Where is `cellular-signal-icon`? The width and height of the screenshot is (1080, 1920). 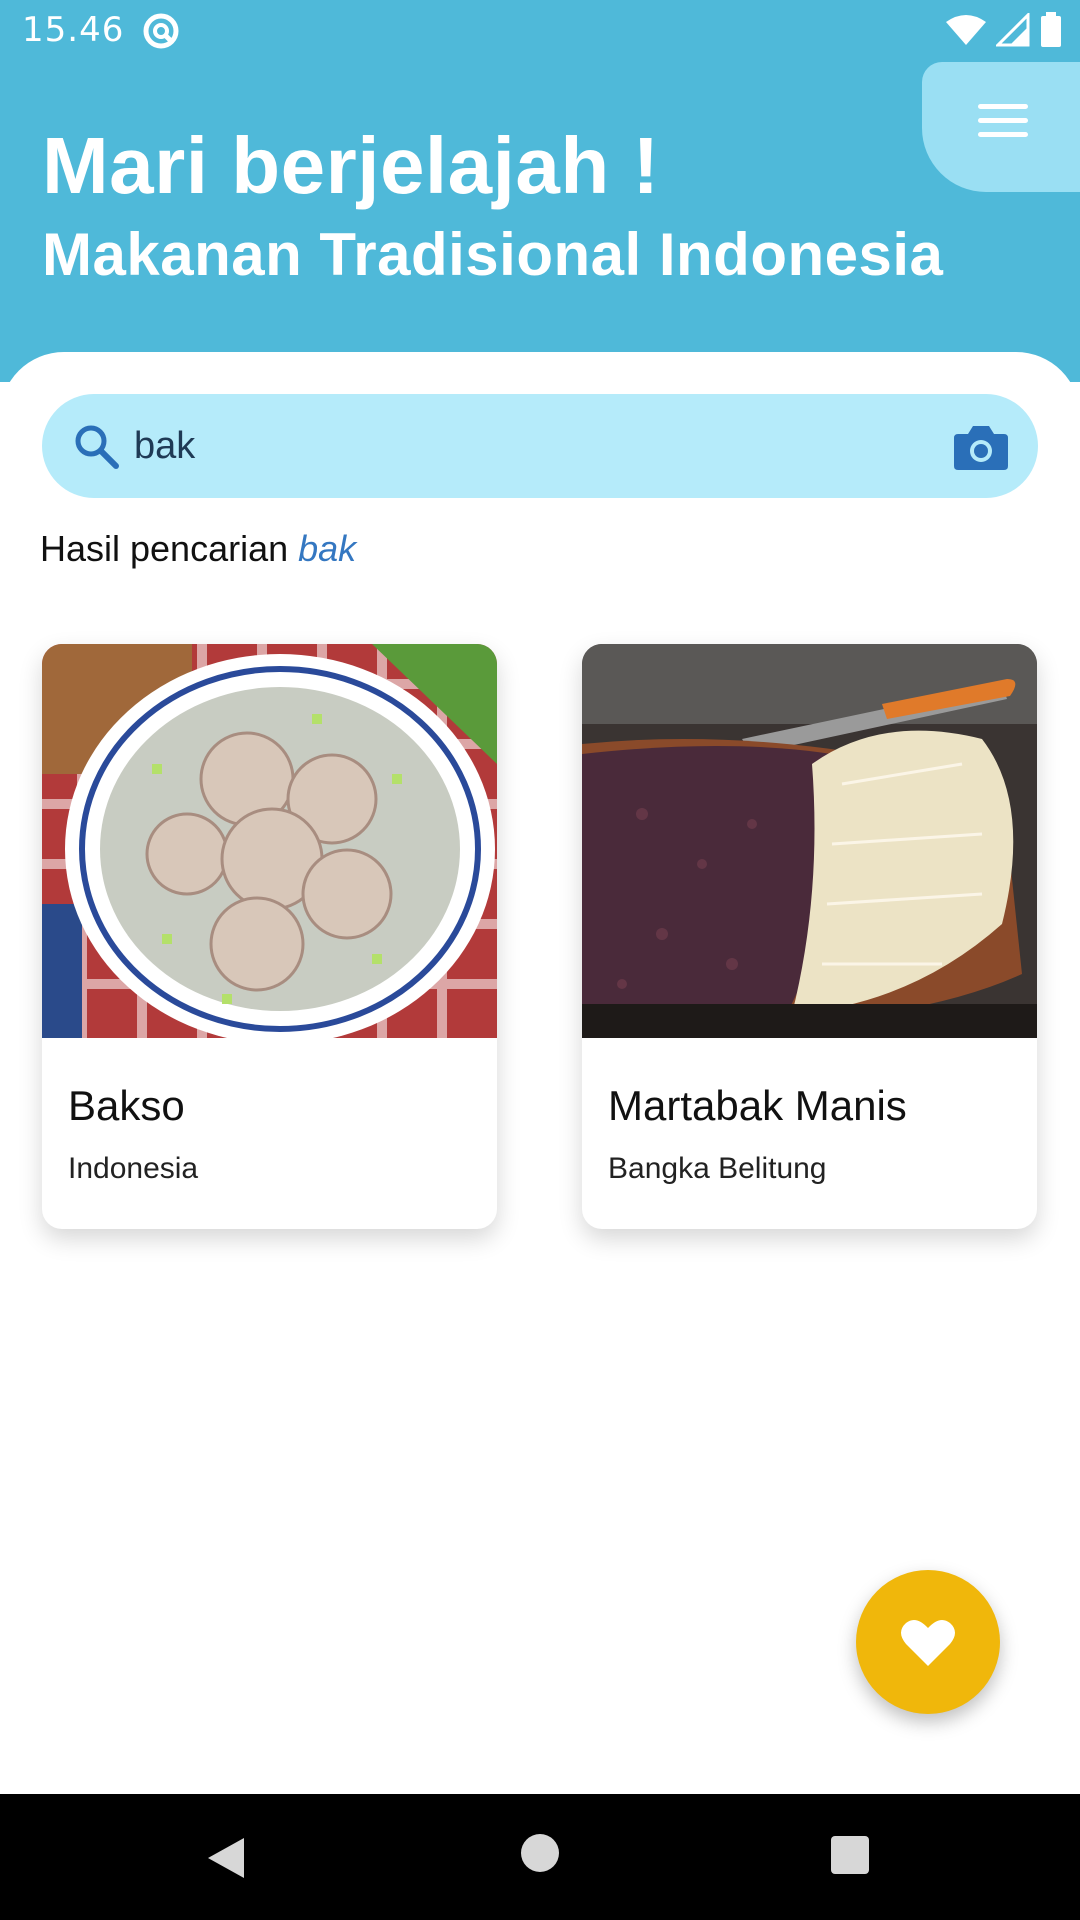 cellular-signal-icon is located at coordinates (1013, 30).